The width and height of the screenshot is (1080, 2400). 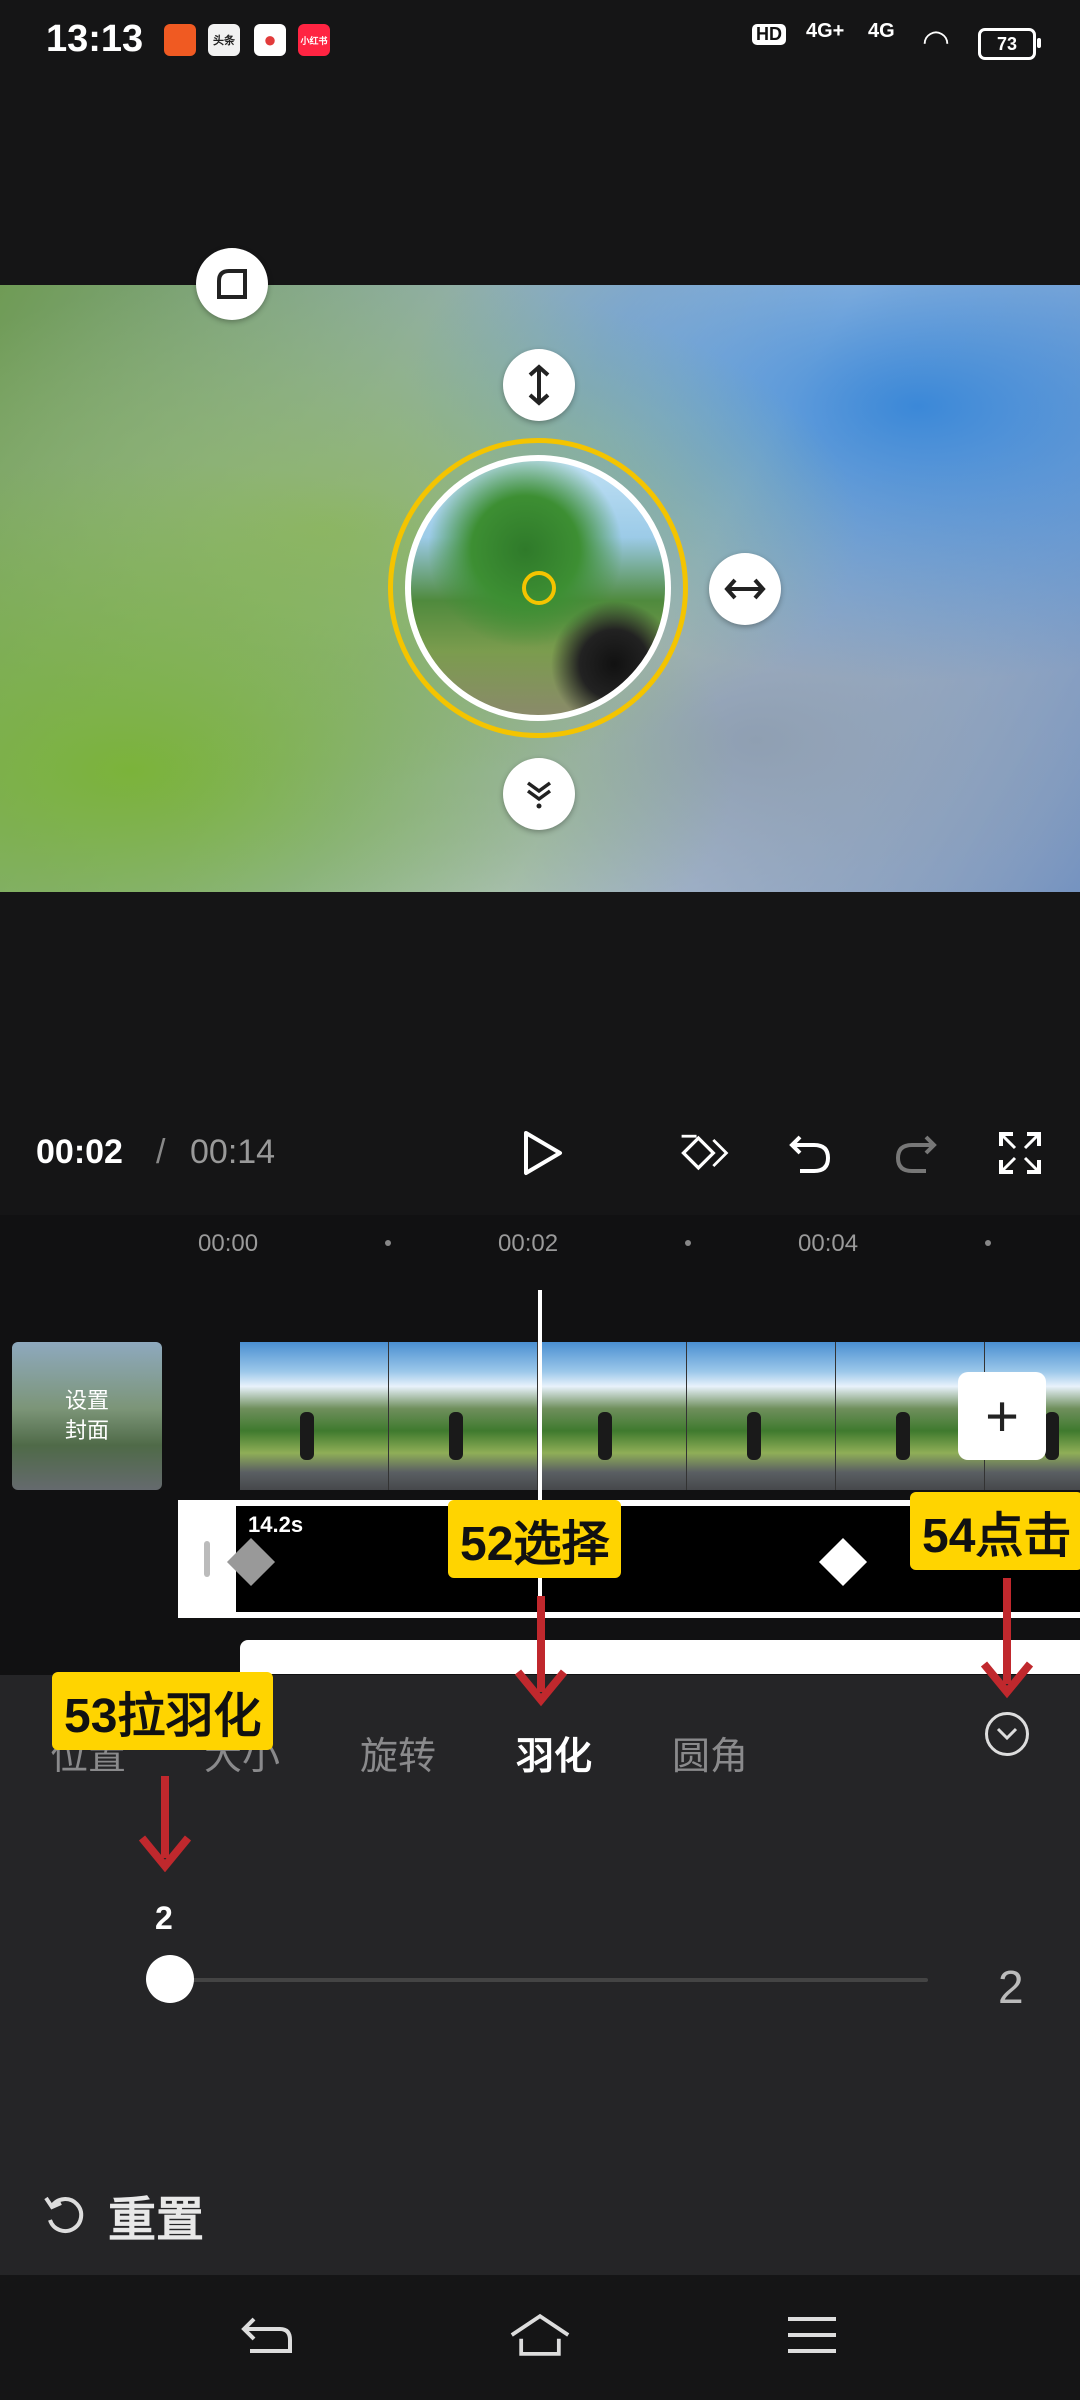 What do you see at coordinates (1007, 1734) in the screenshot?
I see `collapse-panel-icon` at bounding box center [1007, 1734].